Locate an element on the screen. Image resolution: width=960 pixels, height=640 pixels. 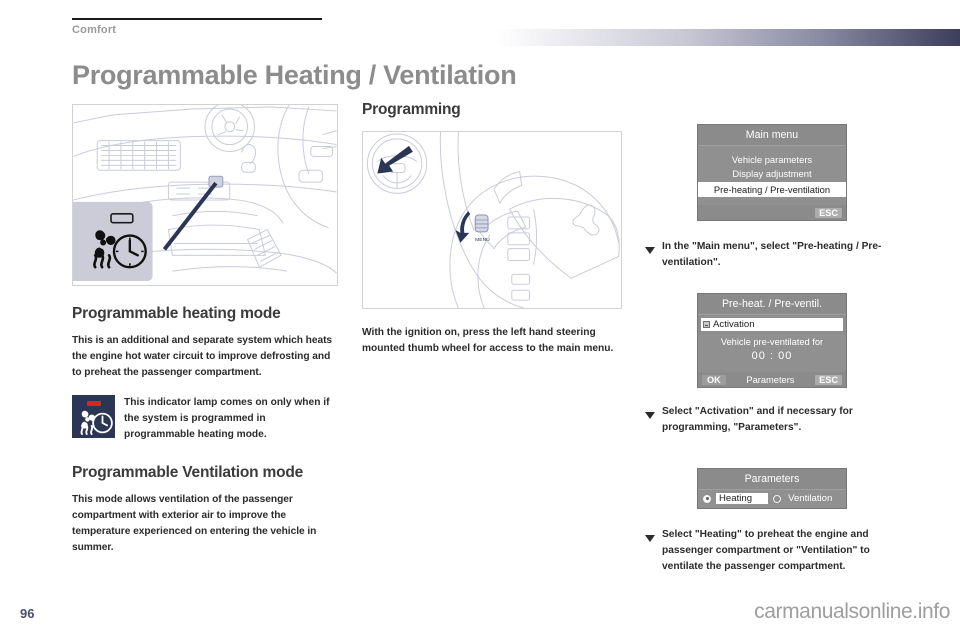
screen-parameters-title: Parameters is located at coordinates (772, 479).